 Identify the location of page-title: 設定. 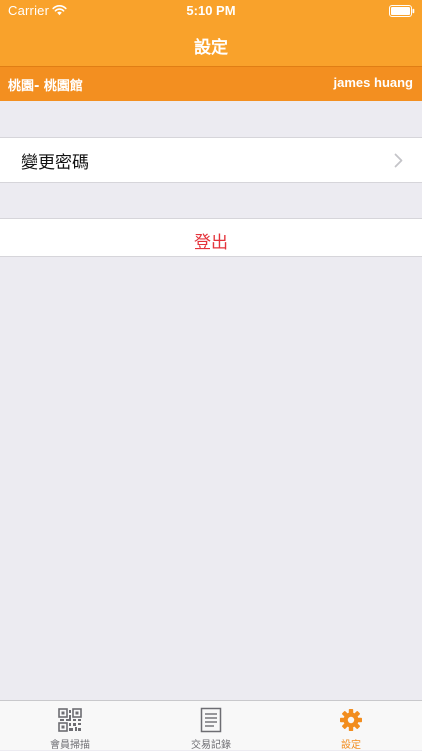
(211, 48).